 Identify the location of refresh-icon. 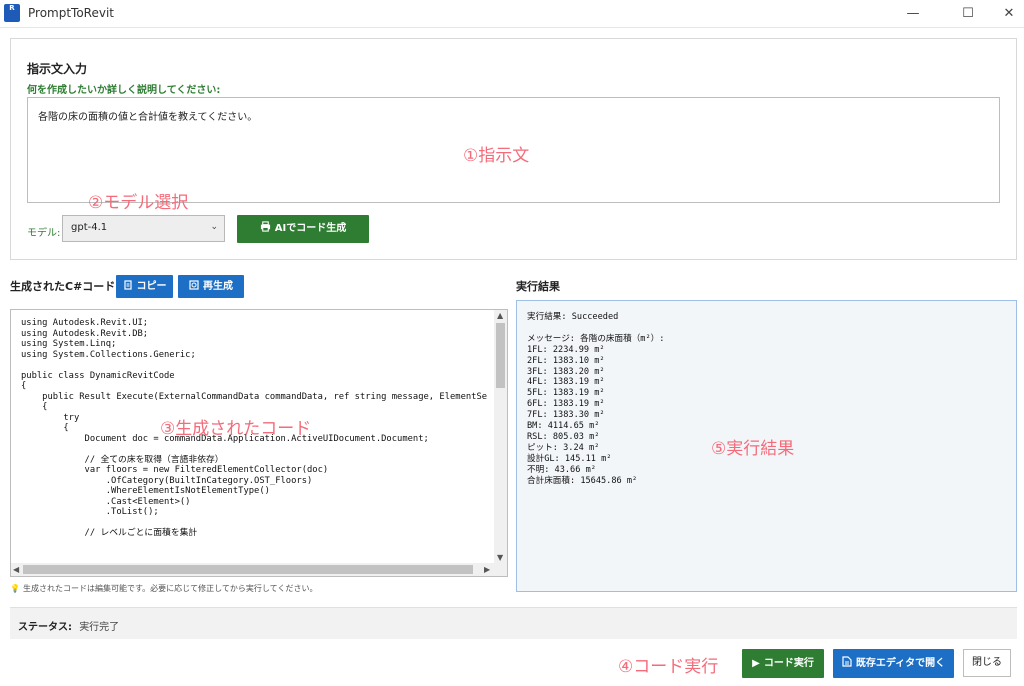
(194, 285).